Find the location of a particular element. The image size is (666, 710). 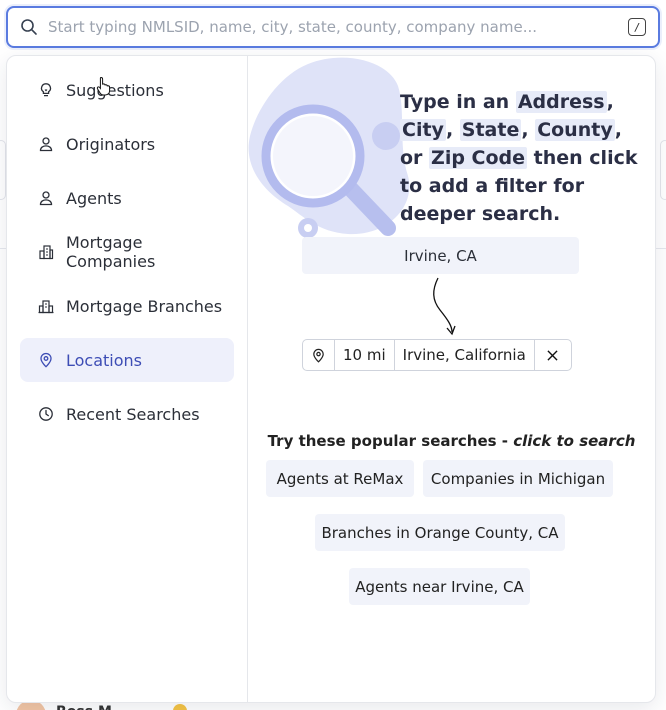

filter-location: Irvine, California is located at coordinates (465, 355).